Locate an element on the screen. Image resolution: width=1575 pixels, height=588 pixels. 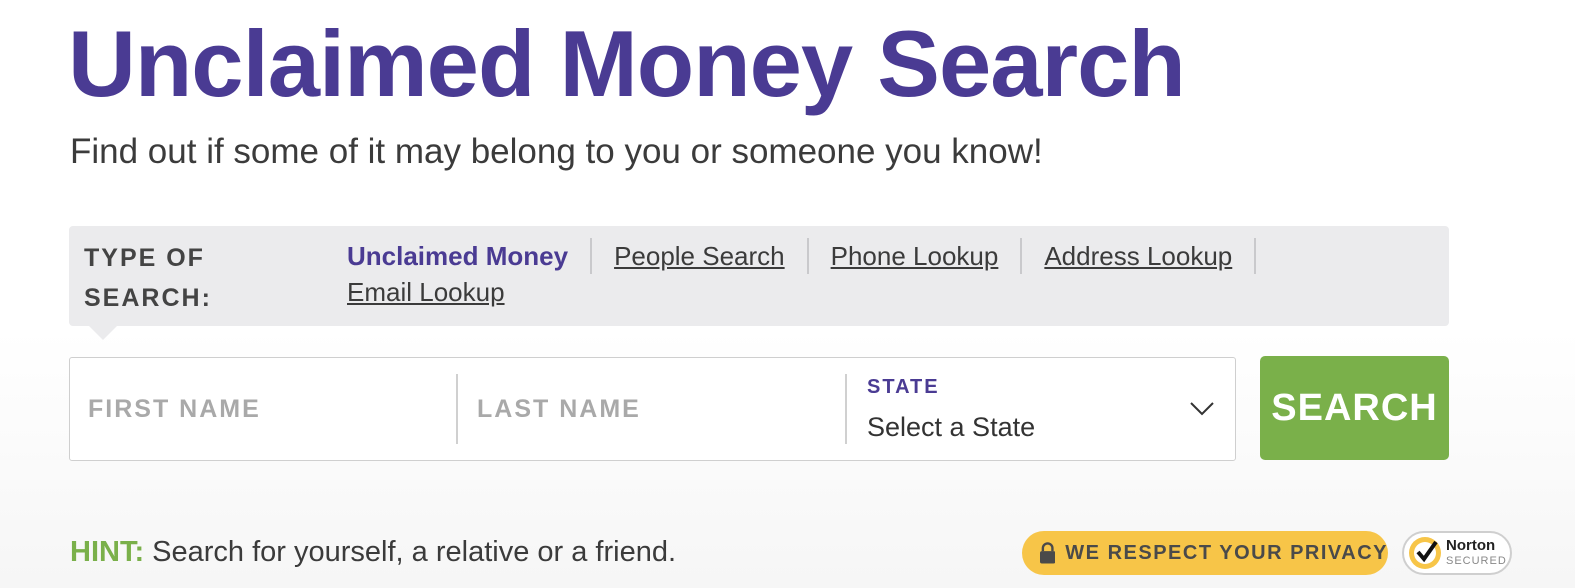
norton-badge: Norton SECURED is located at coordinates (1457, 553).